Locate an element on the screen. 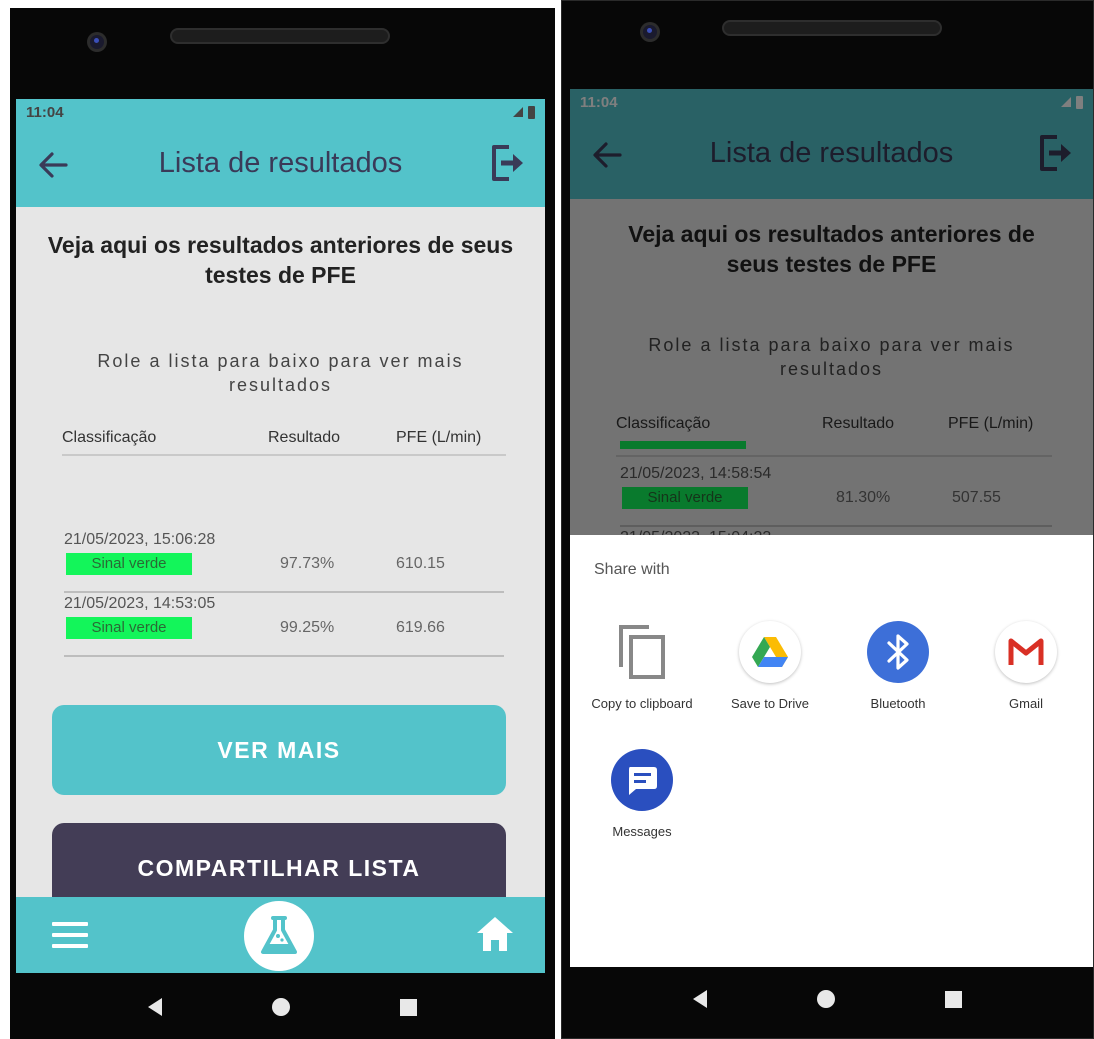 The image size is (1094, 1039). share-sheet-title: Share with is located at coordinates (632, 569).